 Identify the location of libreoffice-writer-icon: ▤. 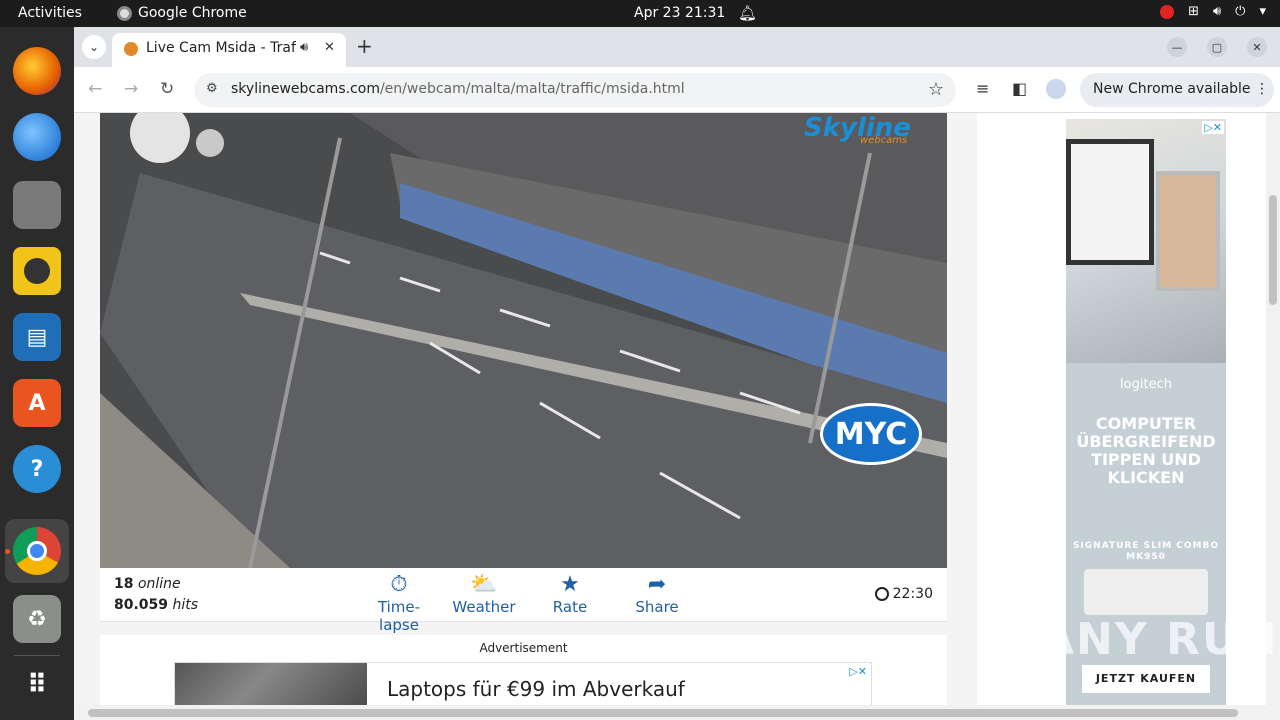
(37, 337).